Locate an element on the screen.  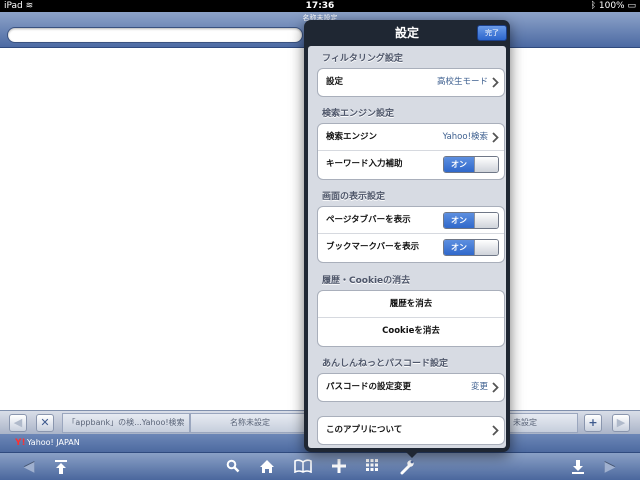
bottom-toolbar: ◀ ▶ is located at coordinates (320, 466).